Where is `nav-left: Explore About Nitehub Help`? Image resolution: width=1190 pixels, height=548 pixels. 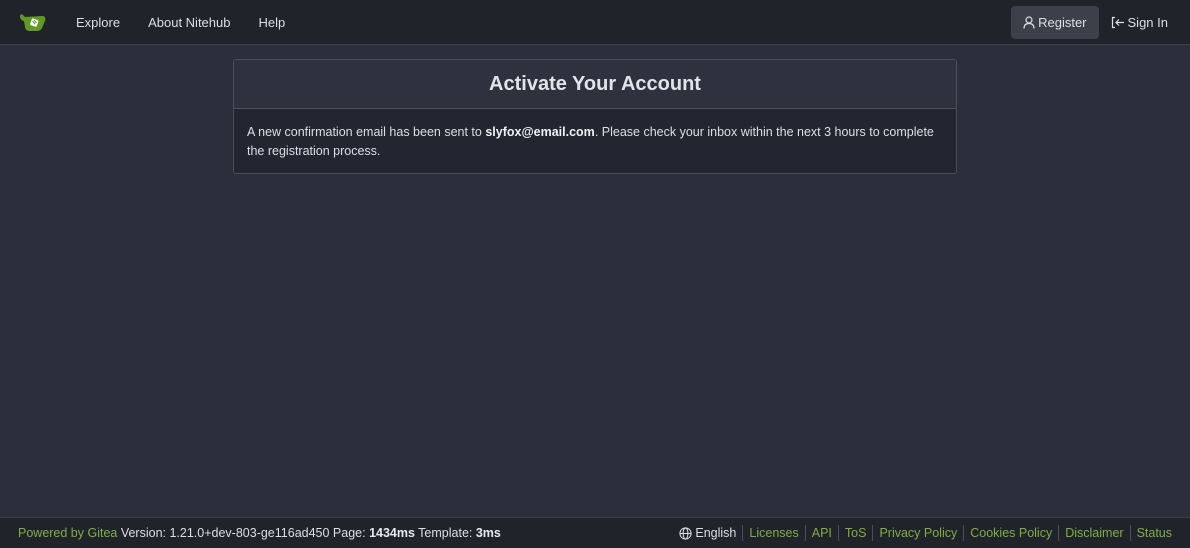 nav-left: Explore About Nitehub Help is located at coordinates (165, 22).